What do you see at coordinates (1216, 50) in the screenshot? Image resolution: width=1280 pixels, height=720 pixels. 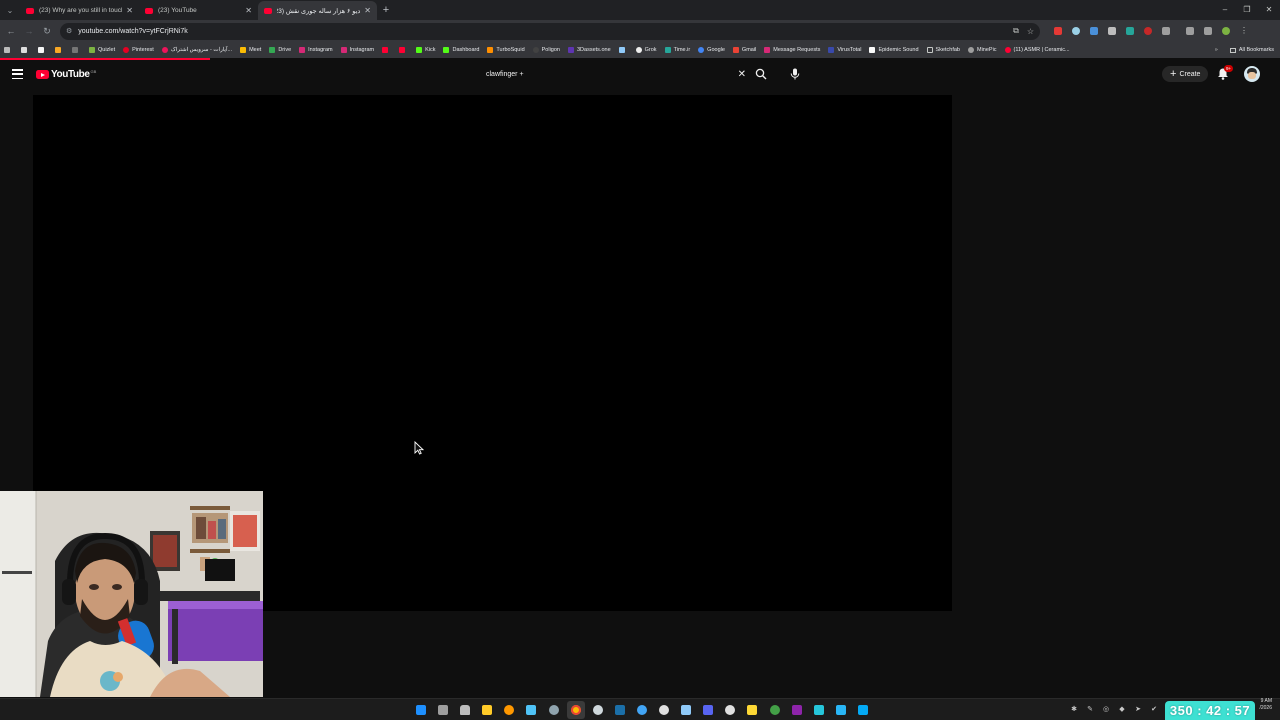 I see `more-bookmarks-icon: »` at bounding box center [1216, 50].